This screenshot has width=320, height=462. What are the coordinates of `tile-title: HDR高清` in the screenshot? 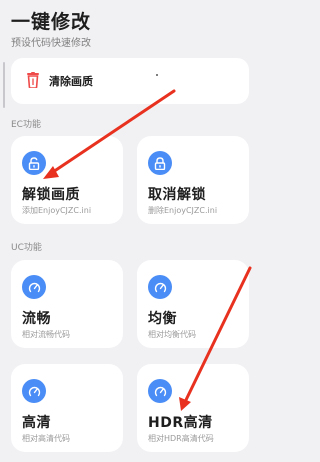 It's located at (180, 423).